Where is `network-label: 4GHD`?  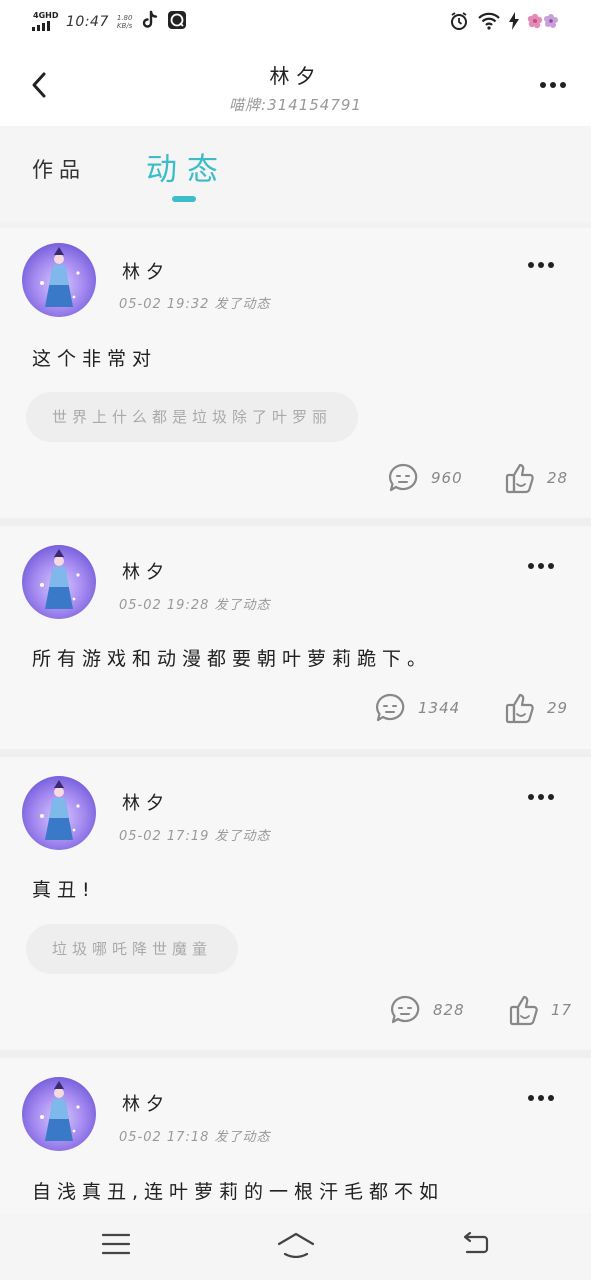
network-label: 4GHD is located at coordinates (46, 15).